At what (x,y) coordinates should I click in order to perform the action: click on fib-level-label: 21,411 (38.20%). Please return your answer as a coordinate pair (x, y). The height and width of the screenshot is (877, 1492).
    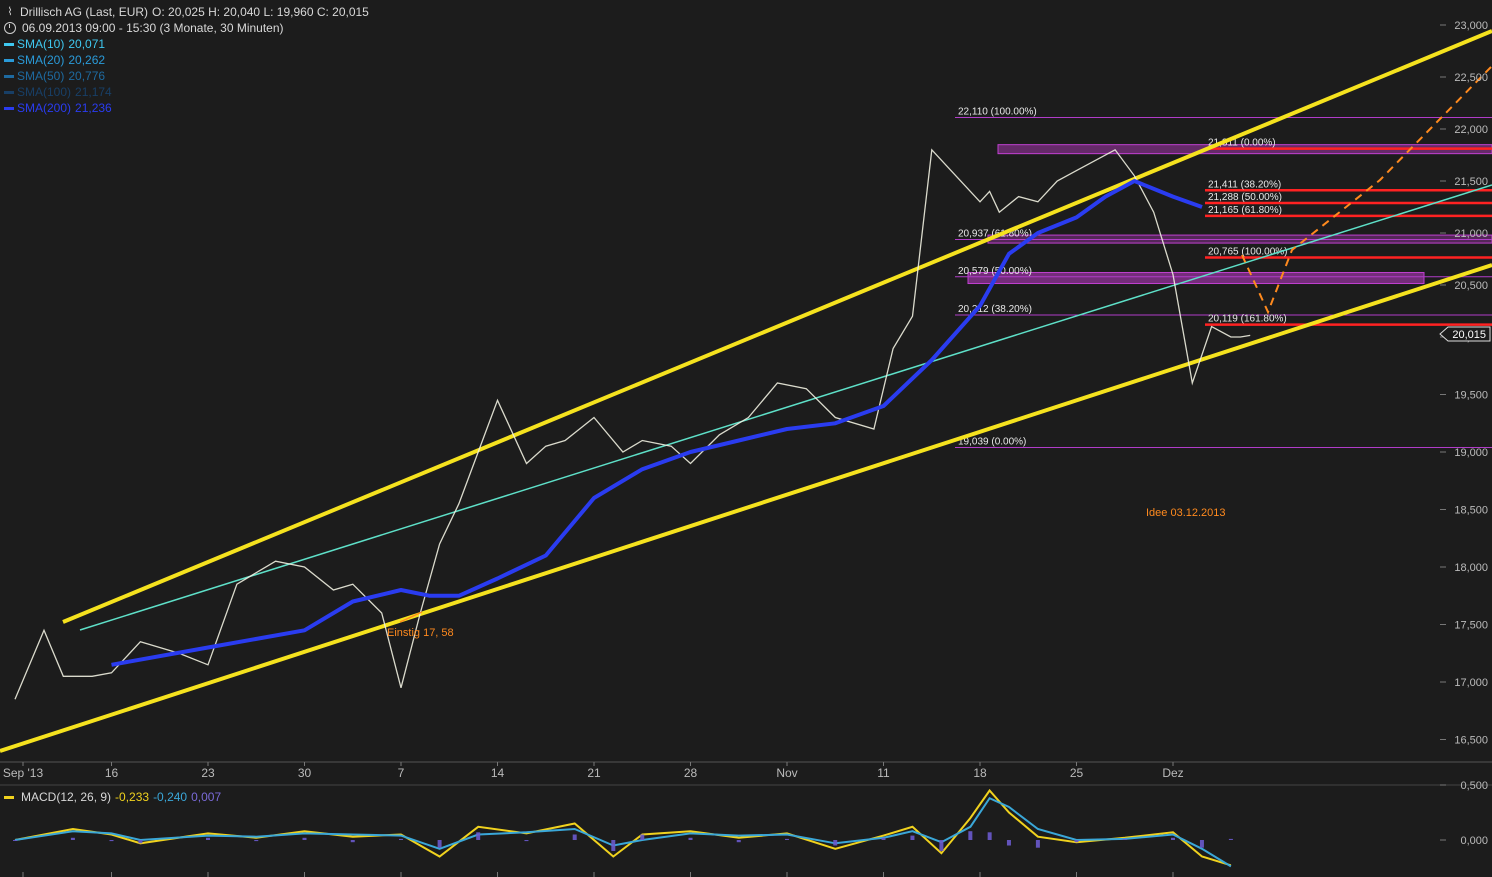
    Looking at the image, I should click on (1244, 184).